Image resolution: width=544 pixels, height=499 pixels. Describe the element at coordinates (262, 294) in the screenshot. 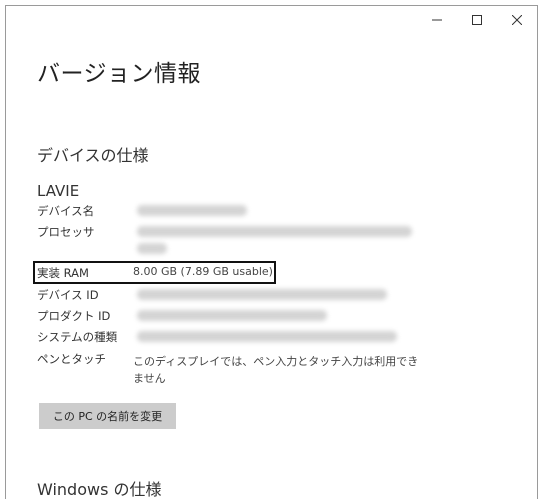

I see `redacted-device-id` at that location.